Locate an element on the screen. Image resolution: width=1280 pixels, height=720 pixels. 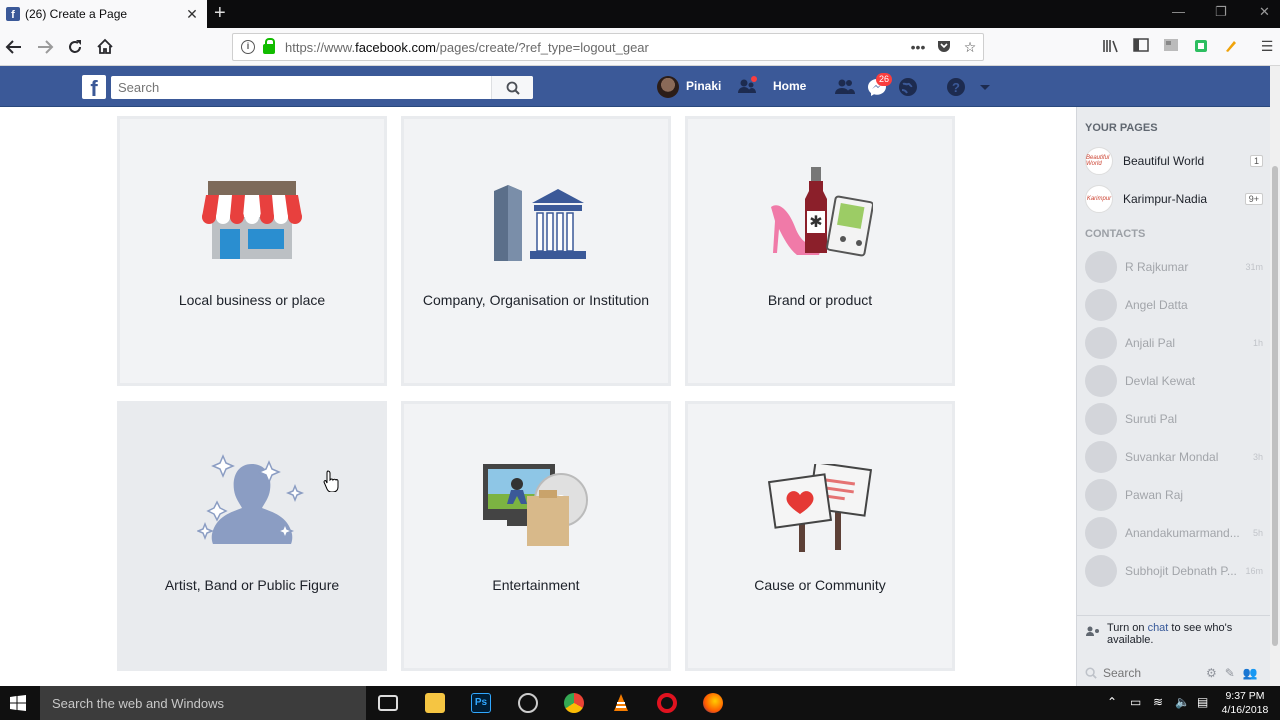
category-card-entertainment: Entertainment is located at coordinates (536, 536).